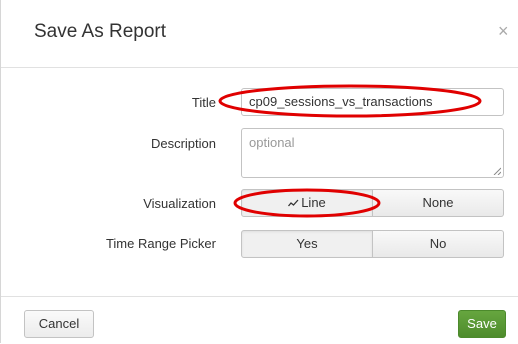  I want to click on time-range-no-label: No, so click(438, 243).